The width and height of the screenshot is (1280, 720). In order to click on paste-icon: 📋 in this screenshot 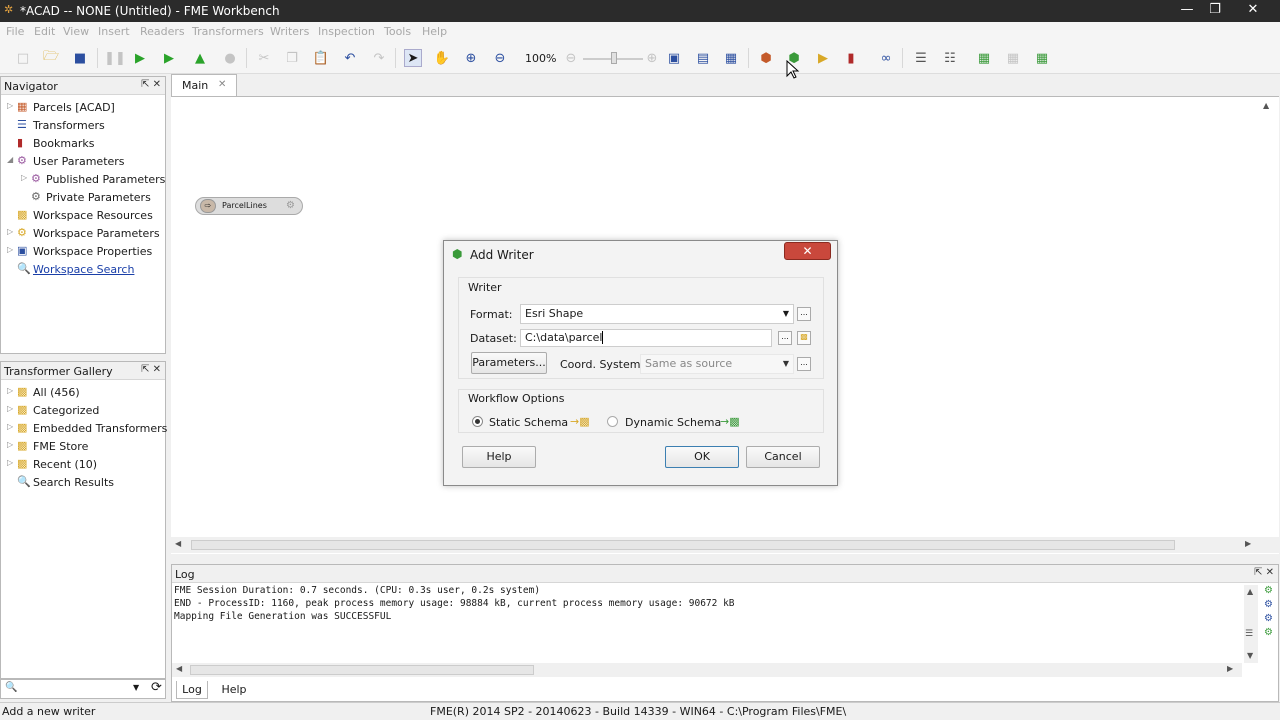, I will do `click(321, 58)`.